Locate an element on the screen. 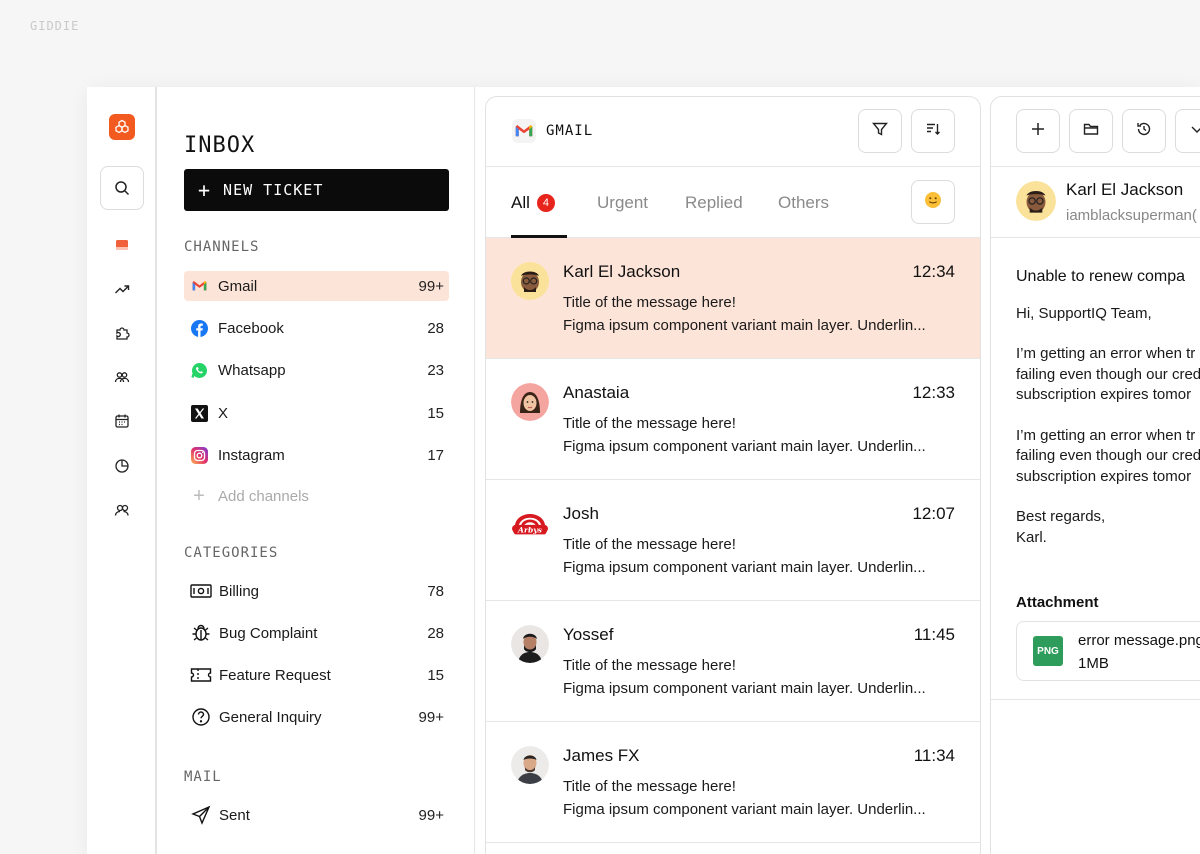  smiley-icon is located at coordinates (933, 202).